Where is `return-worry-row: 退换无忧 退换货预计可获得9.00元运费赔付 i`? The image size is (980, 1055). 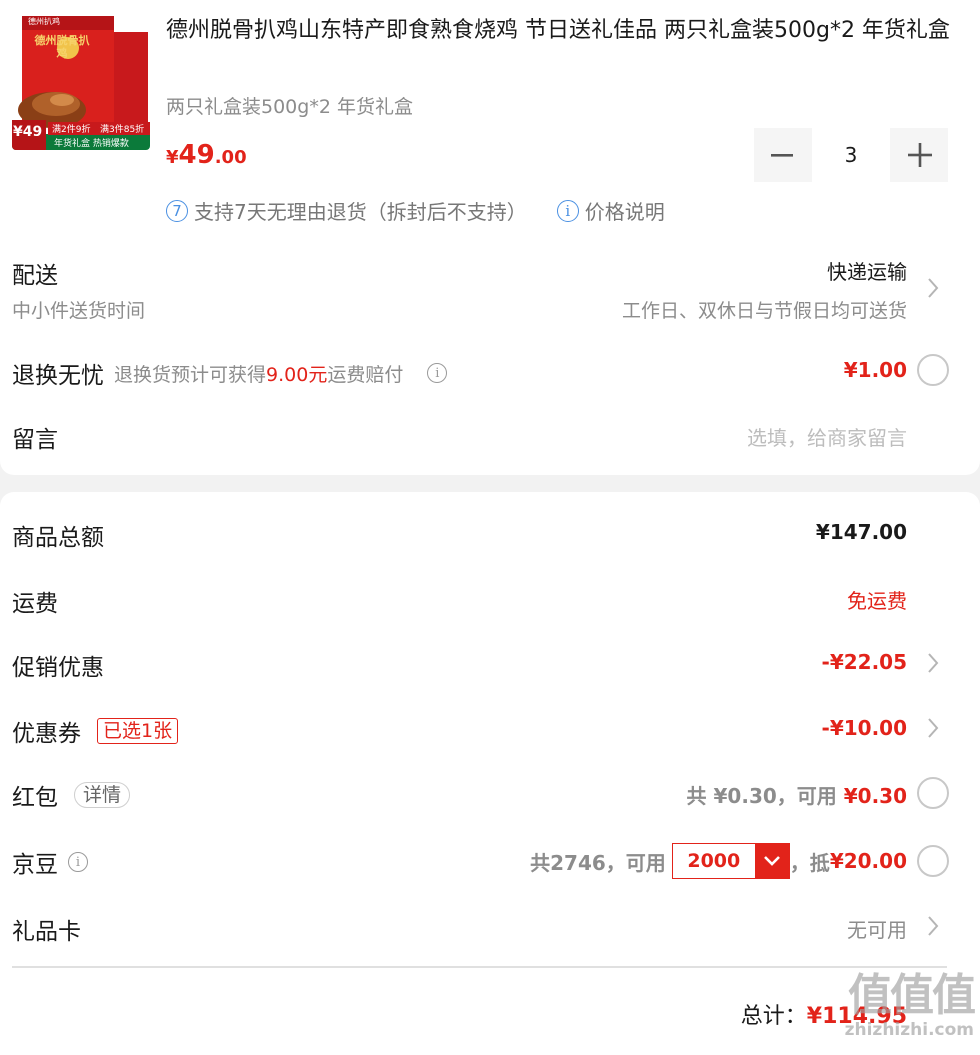
return-worry-row: 退换无忧 退换货预计可获得9.00元运费赔付 i is located at coordinates (230, 373).